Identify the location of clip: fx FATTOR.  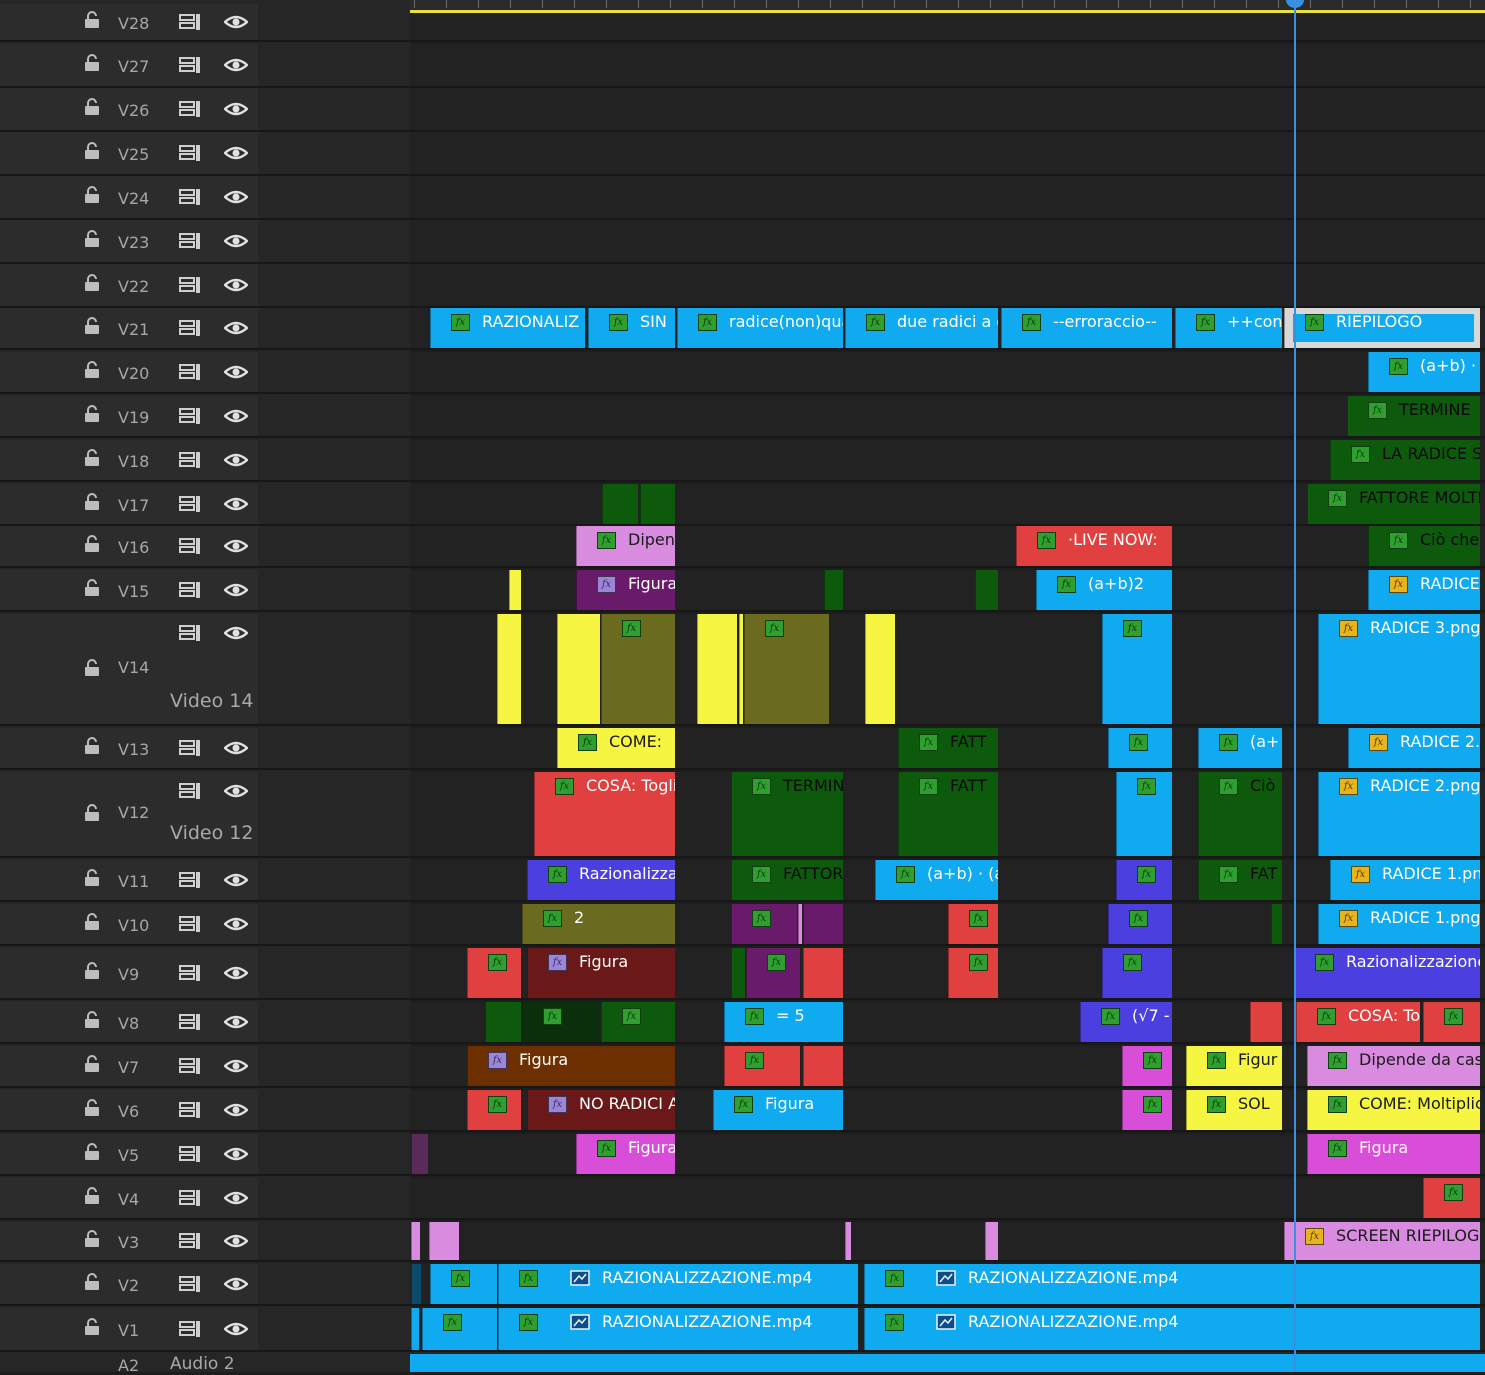
(787, 880).